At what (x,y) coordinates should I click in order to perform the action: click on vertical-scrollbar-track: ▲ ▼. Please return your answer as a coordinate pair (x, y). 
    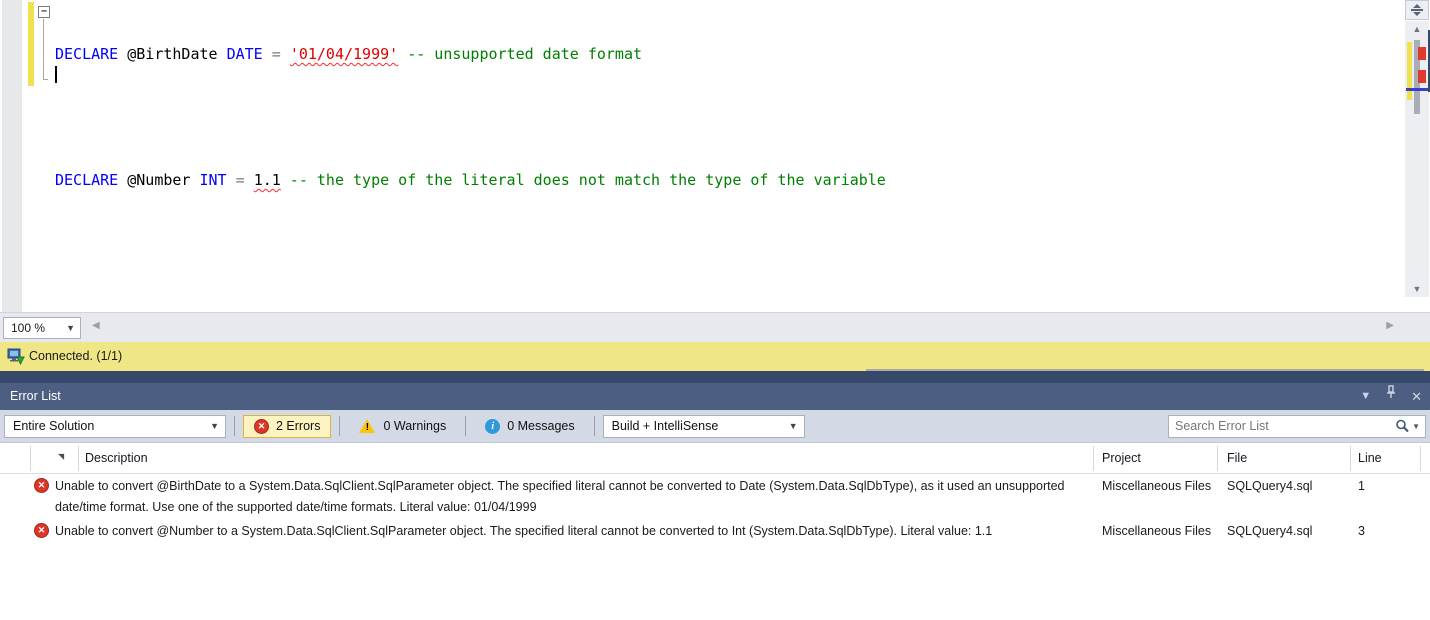
    Looking at the image, I should click on (1417, 159).